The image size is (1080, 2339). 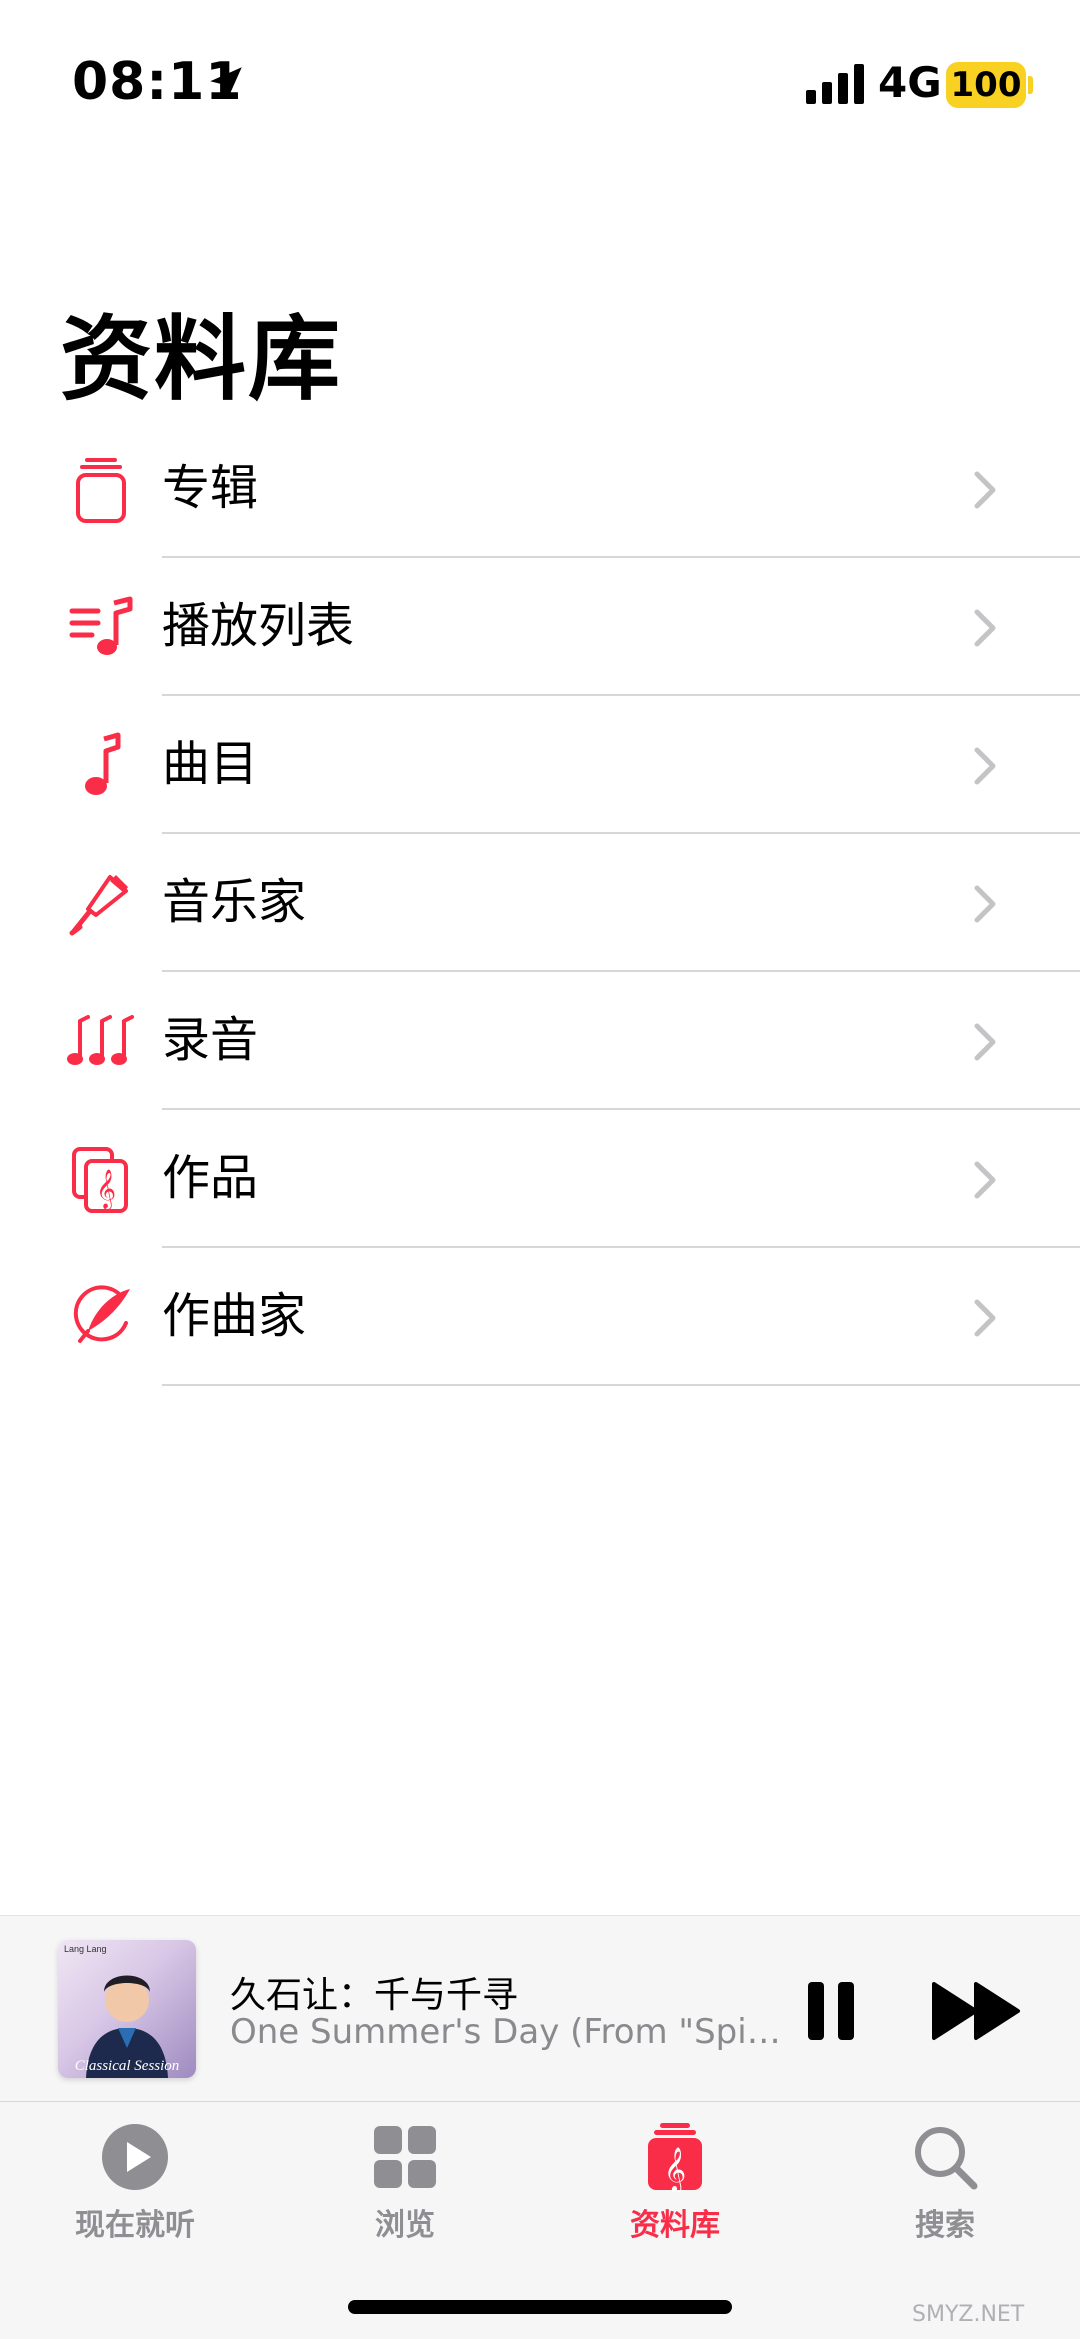 I want to click on library-item-label: 音乐家, so click(x=234, y=902).